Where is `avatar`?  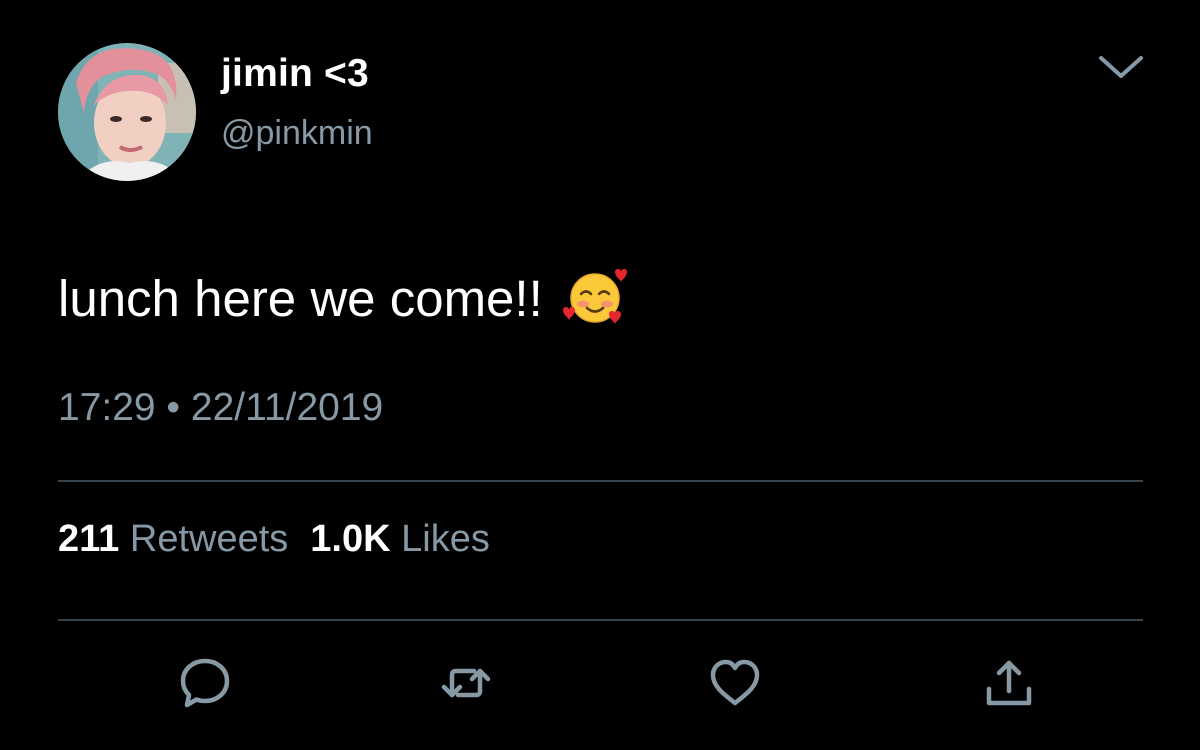
avatar is located at coordinates (127, 112).